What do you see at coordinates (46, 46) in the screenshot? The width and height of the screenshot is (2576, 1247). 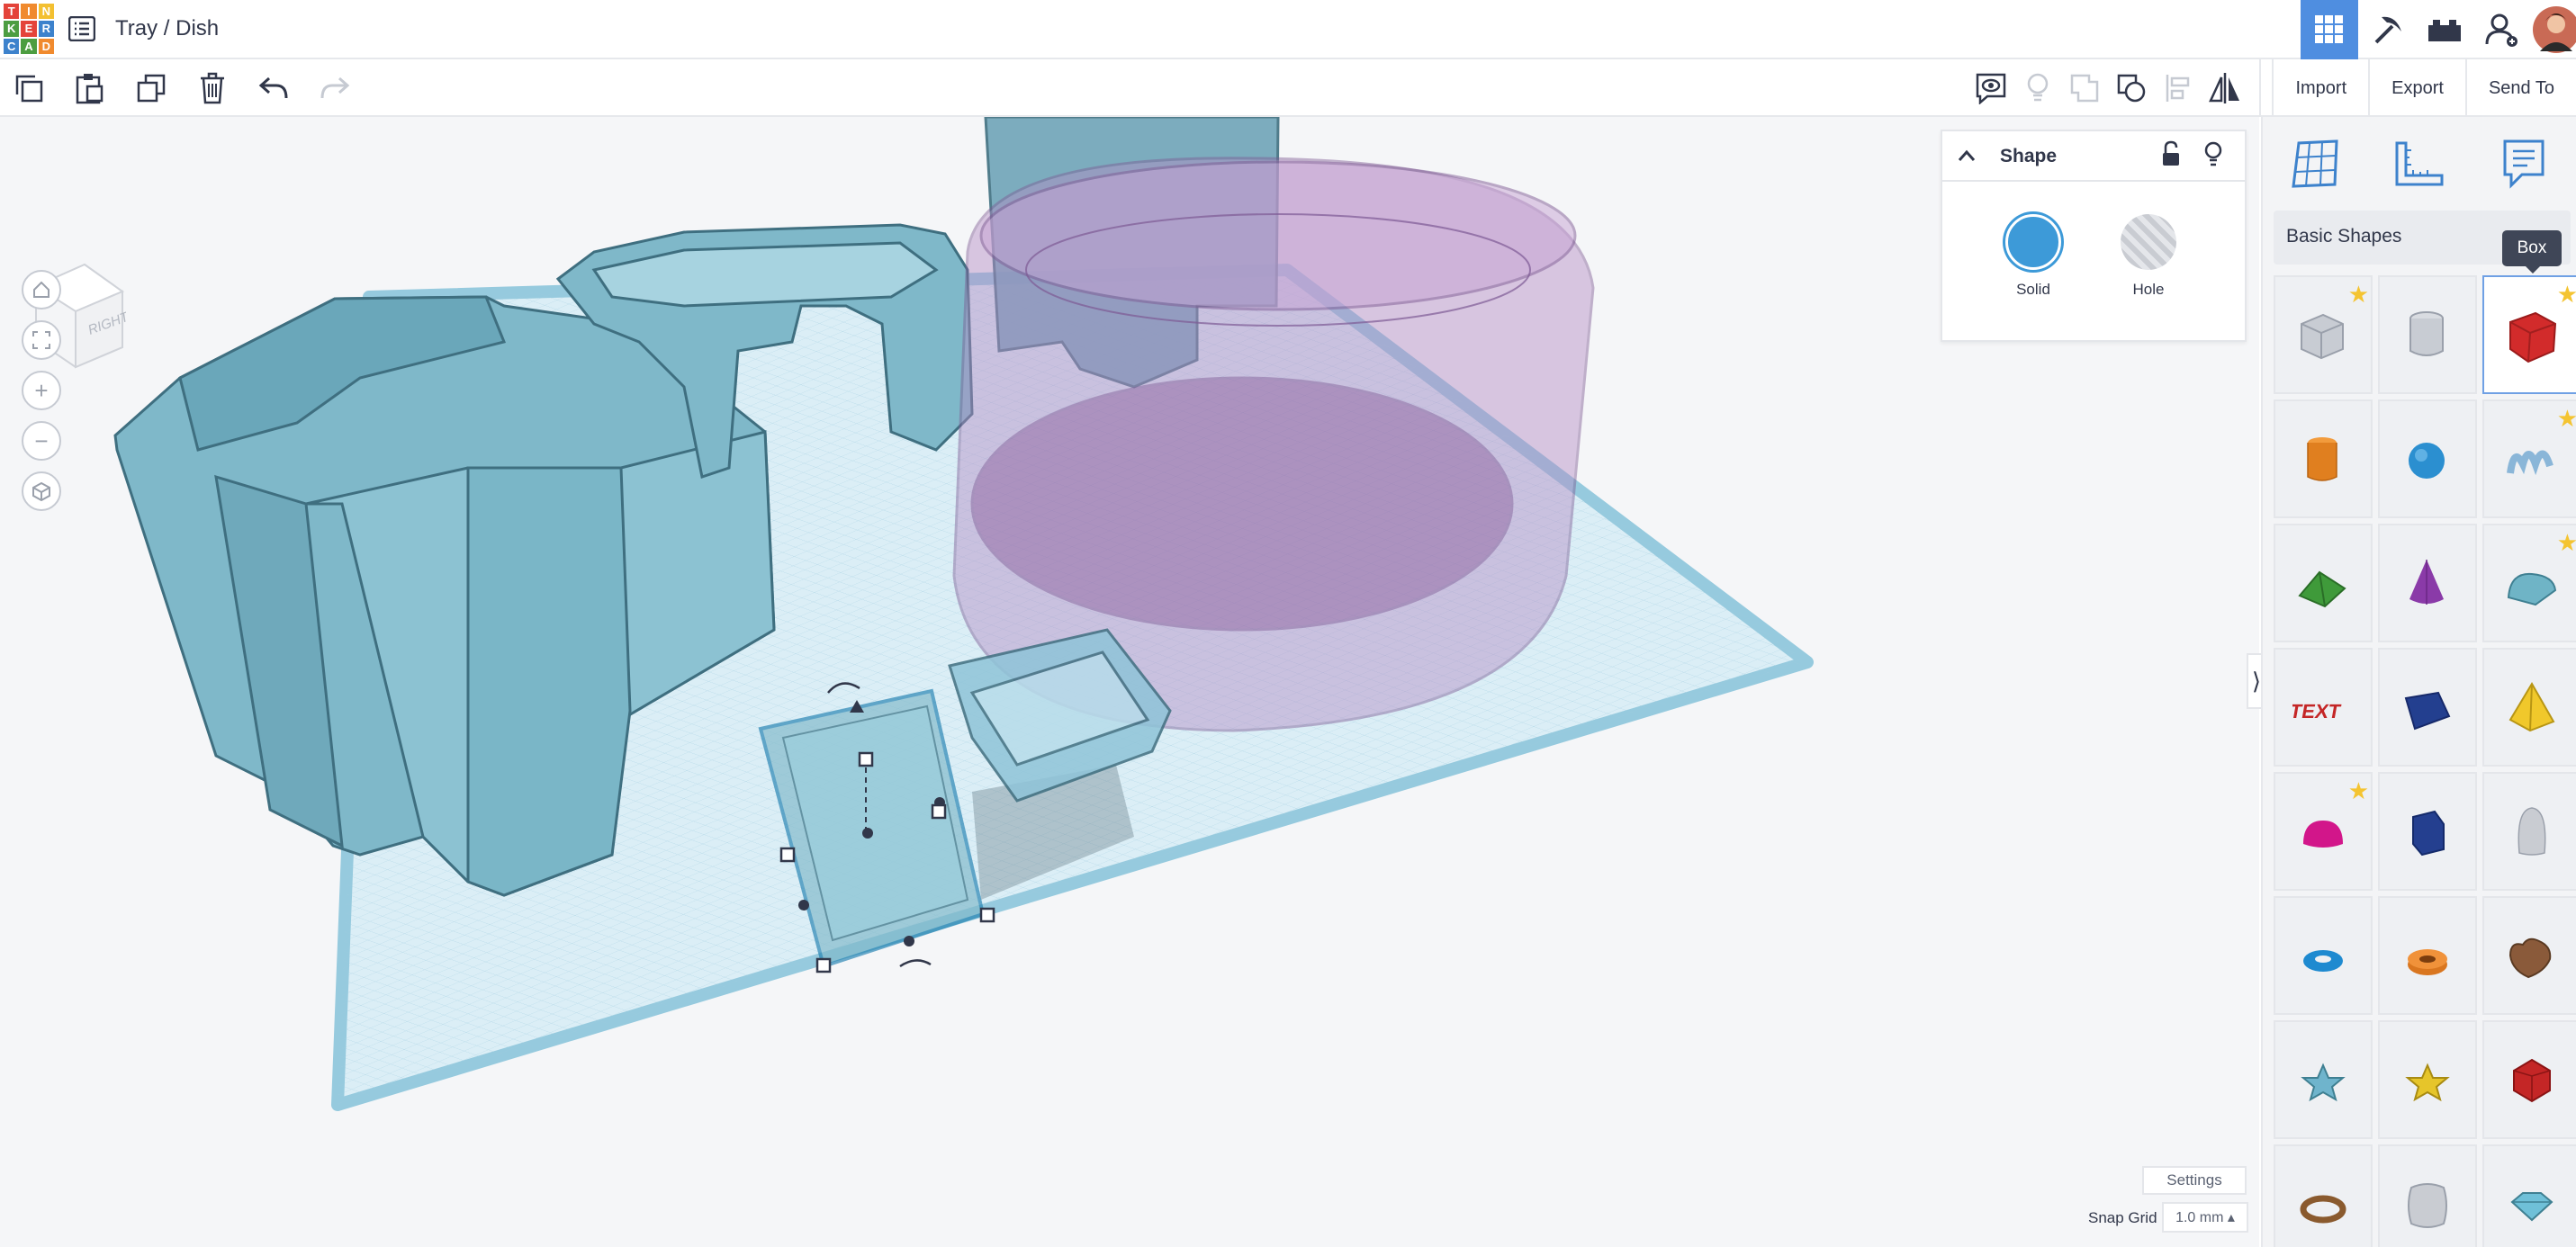 I see `logo-letter: D` at bounding box center [46, 46].